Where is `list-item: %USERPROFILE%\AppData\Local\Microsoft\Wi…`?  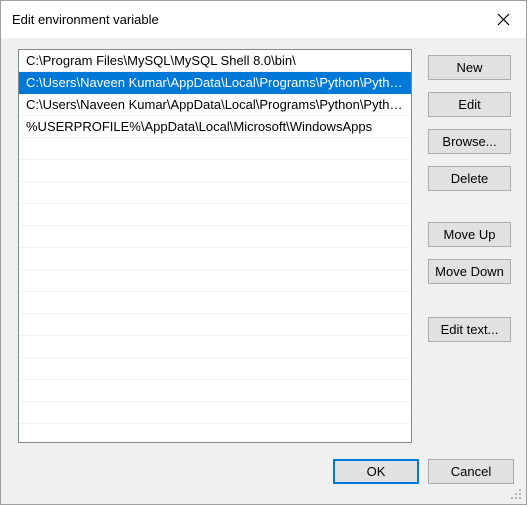
list-item: %USERPROFILE%\AppData\Local\Microsoft\Wi… is located at coordinates (215, 127).